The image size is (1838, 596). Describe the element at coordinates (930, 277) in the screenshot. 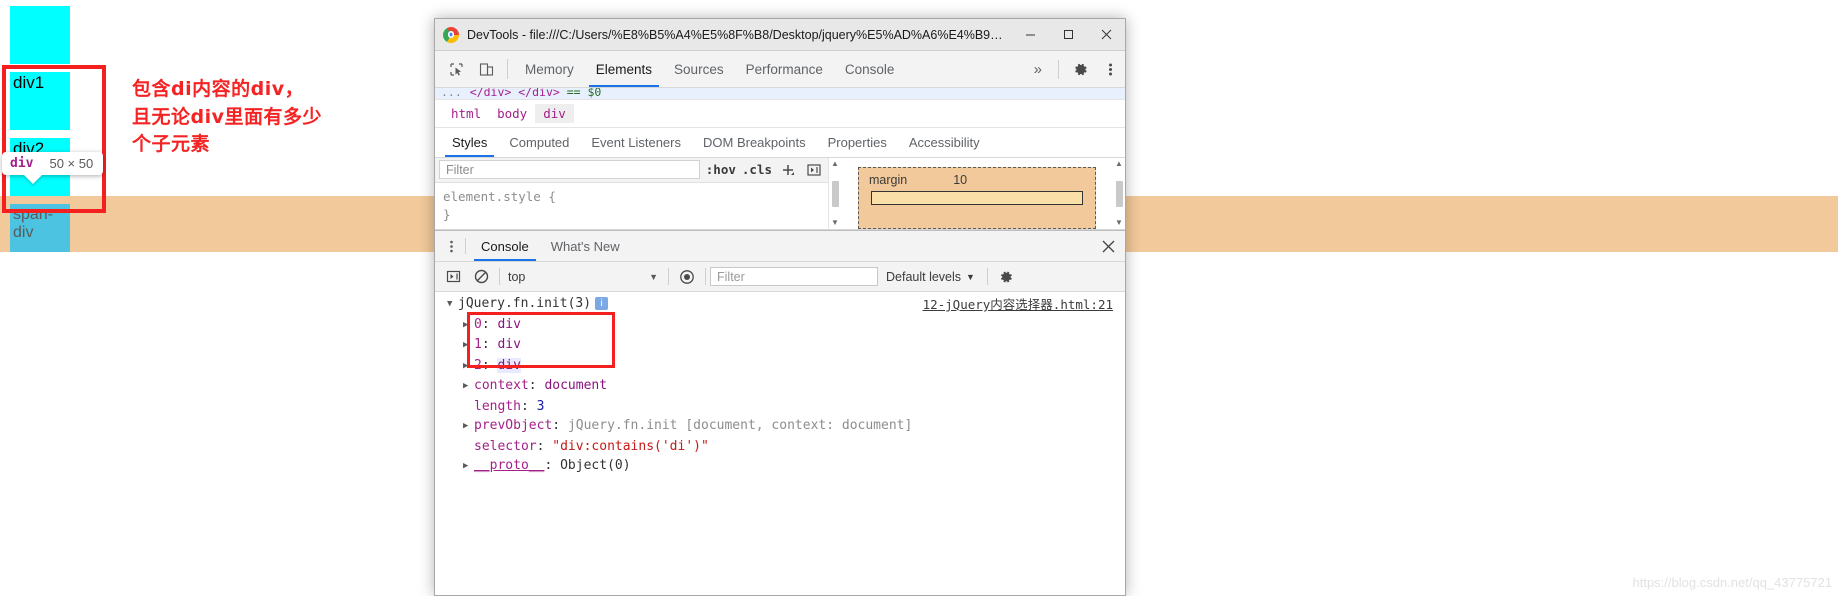

I see `log-levels-dropdown: Default levels ▼` at that location.